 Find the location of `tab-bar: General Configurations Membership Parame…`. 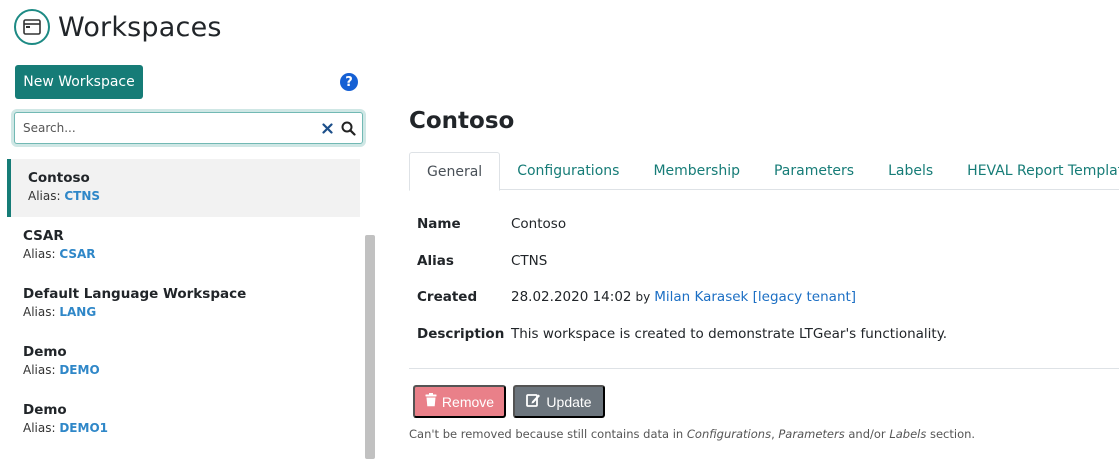

tab-bar: General Configurations Membership Parame… is located at coordinates (764, 171).